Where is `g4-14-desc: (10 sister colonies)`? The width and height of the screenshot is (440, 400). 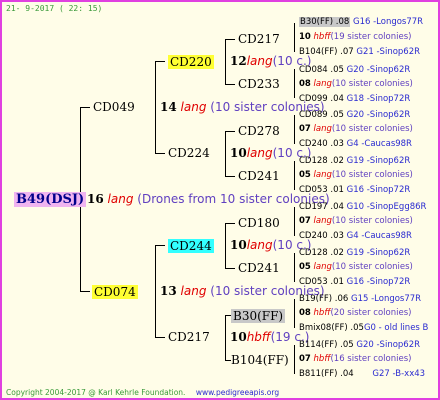
g4-14-desc: (10 sister colonies) is located at coordinates (372, 221).